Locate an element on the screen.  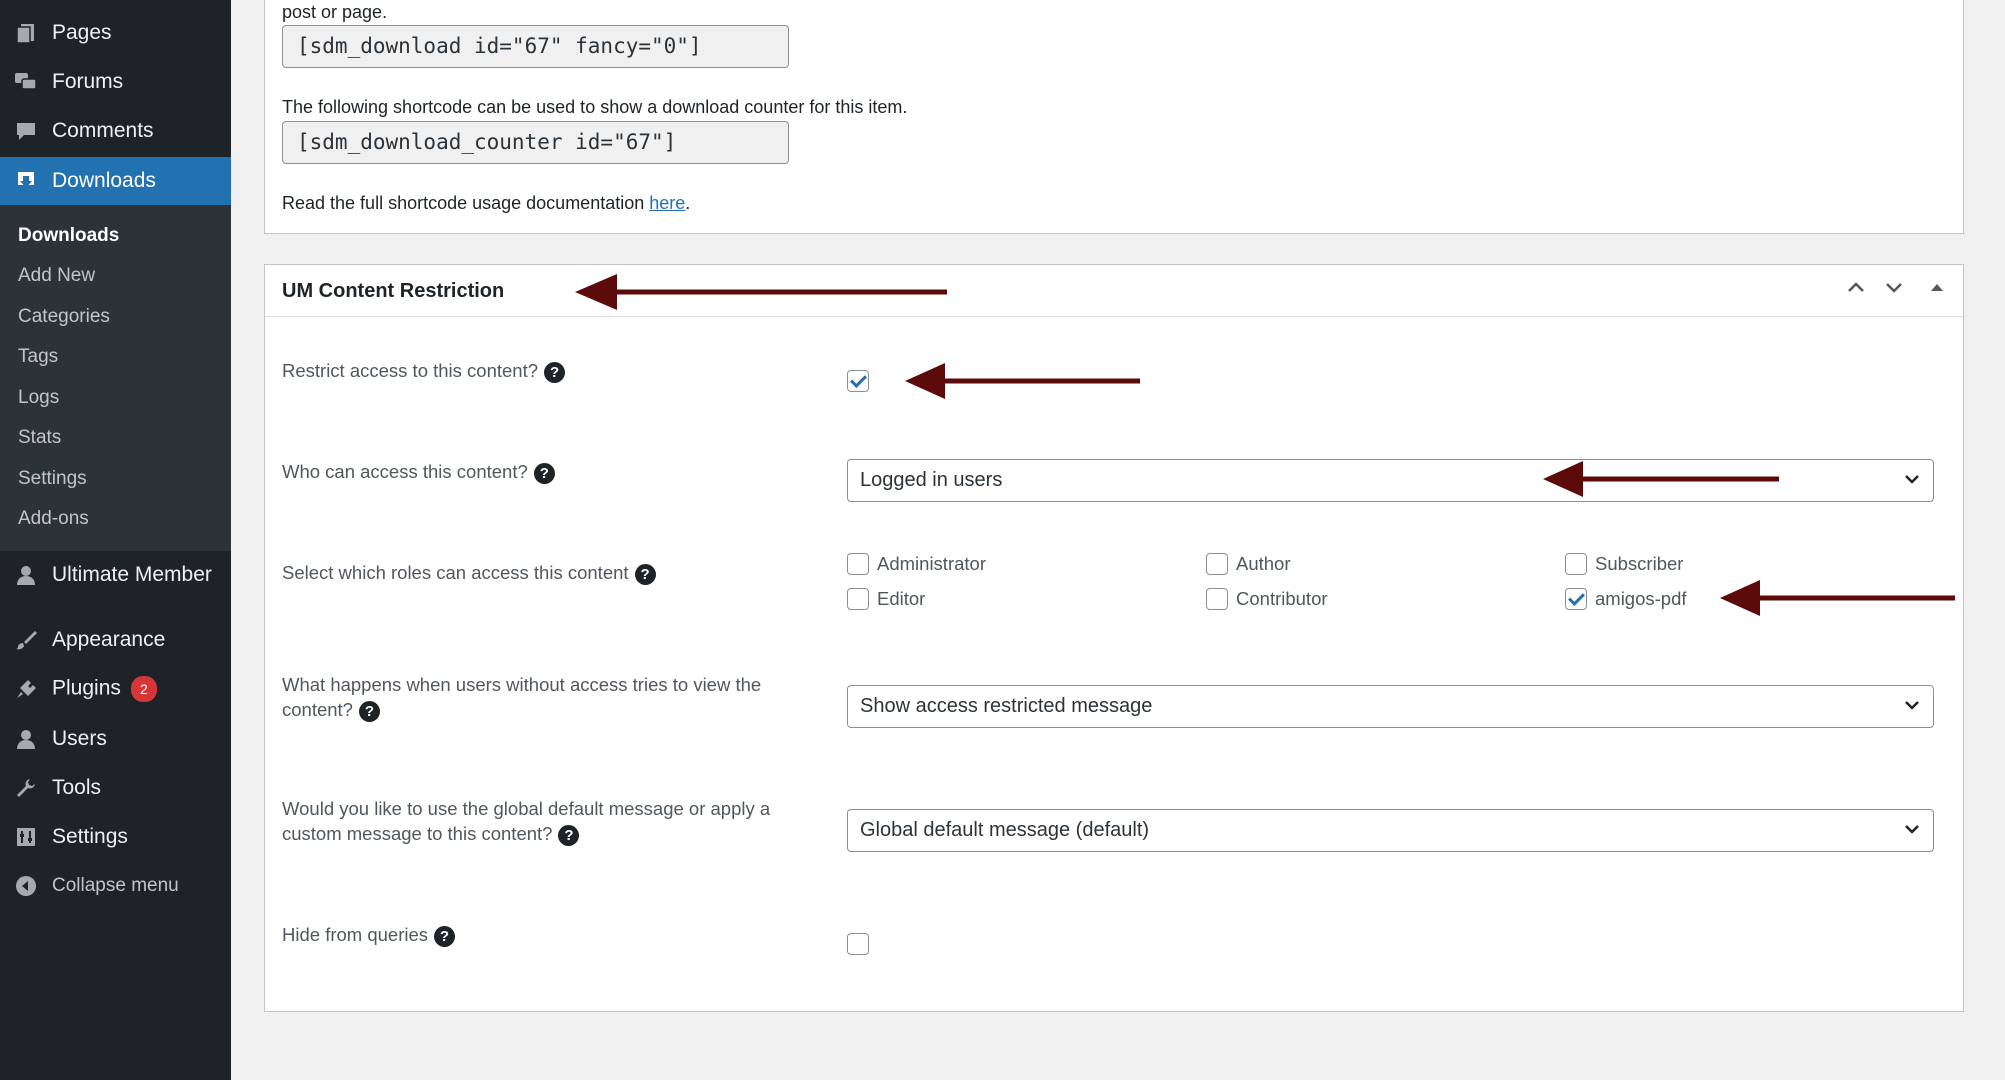
no-access-action-select: Show access restricted message is located at coordinates (1390, 706).